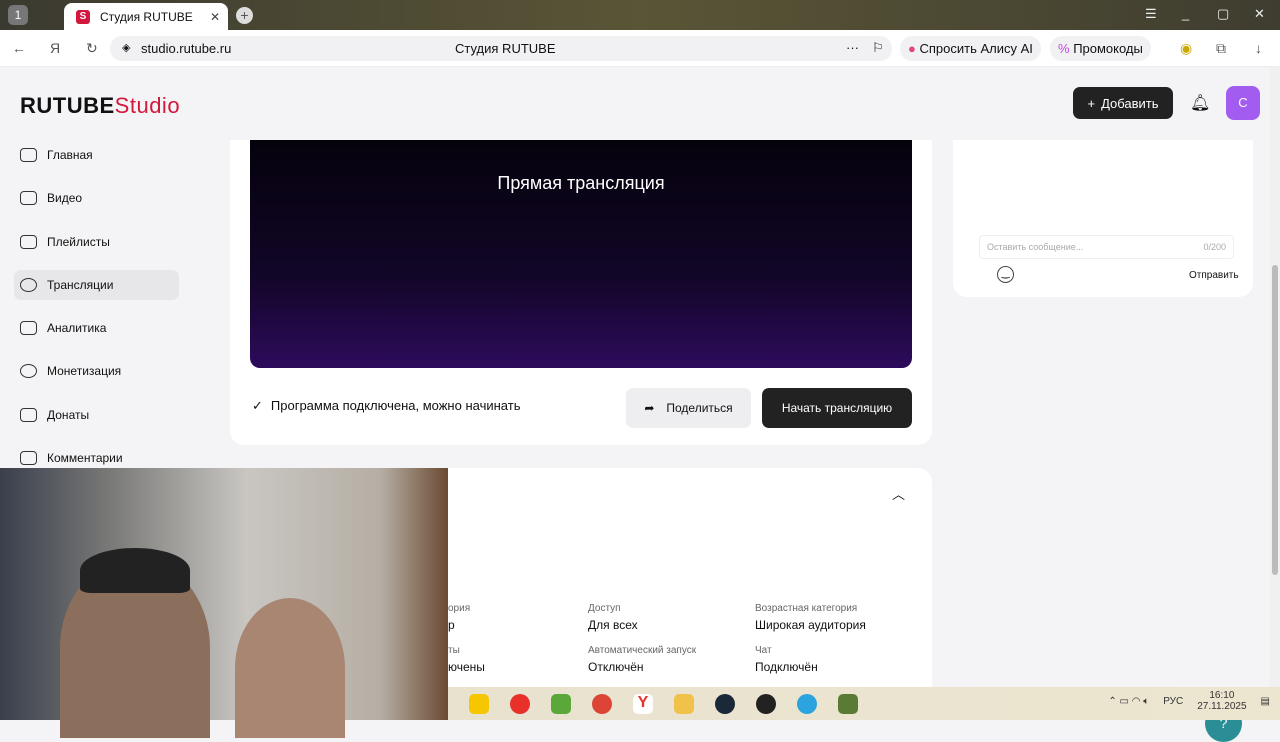 The height and width of the screenshot is (742, 1280). Describe the element at coordinates (290, 668) in the screenshot. I see `person-image` at that location.